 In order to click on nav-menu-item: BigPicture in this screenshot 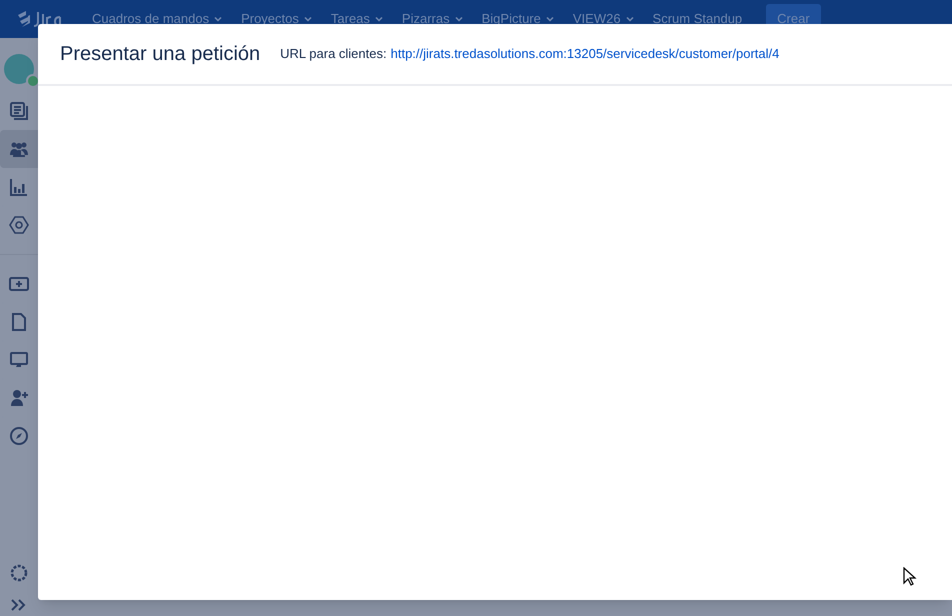, I will do `click(518, 19)`.